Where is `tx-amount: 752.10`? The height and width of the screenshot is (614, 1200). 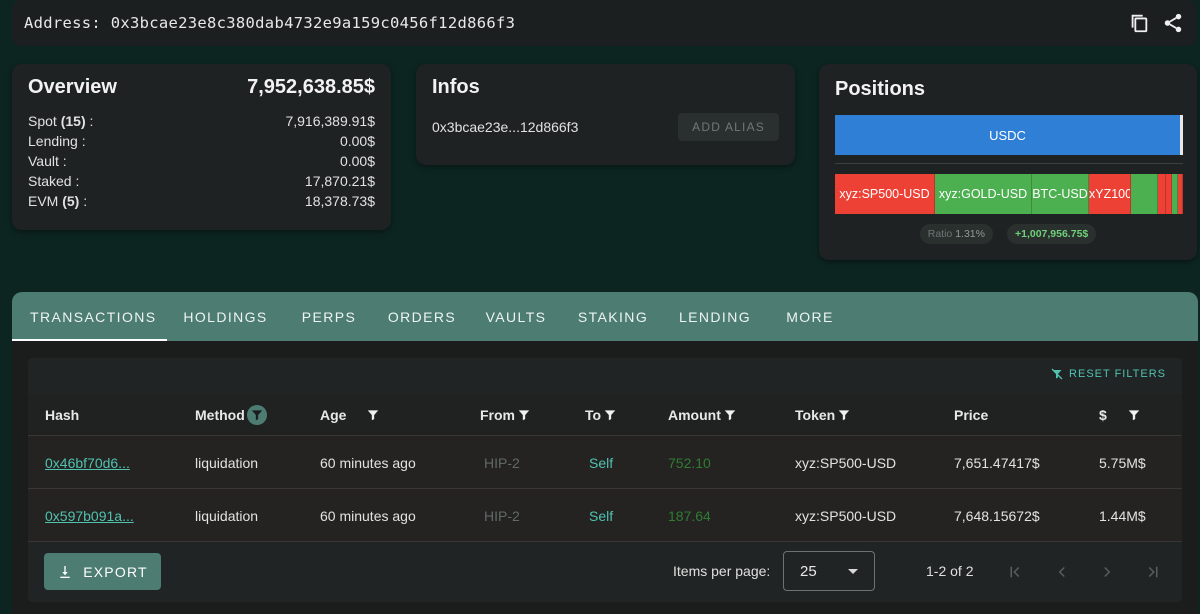
tx-amount: 752.10 is located at coordinates (689, 462).